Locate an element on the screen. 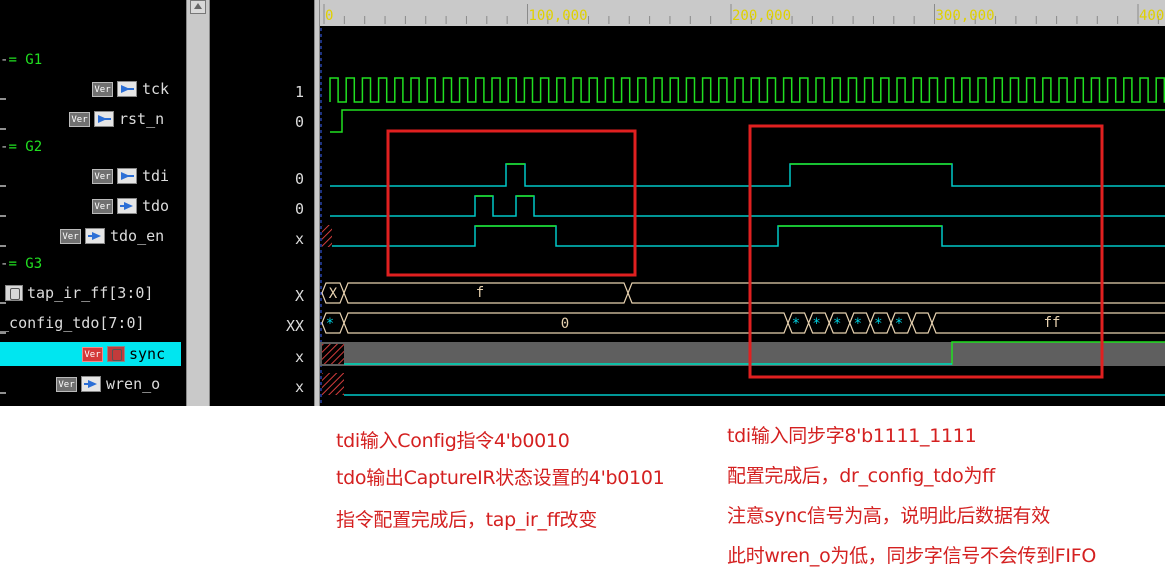 This screenshot has width=1165, height=570. signal-row-config-tdo: r_config_tdo[7:0] is located at coordinates (72, 323).